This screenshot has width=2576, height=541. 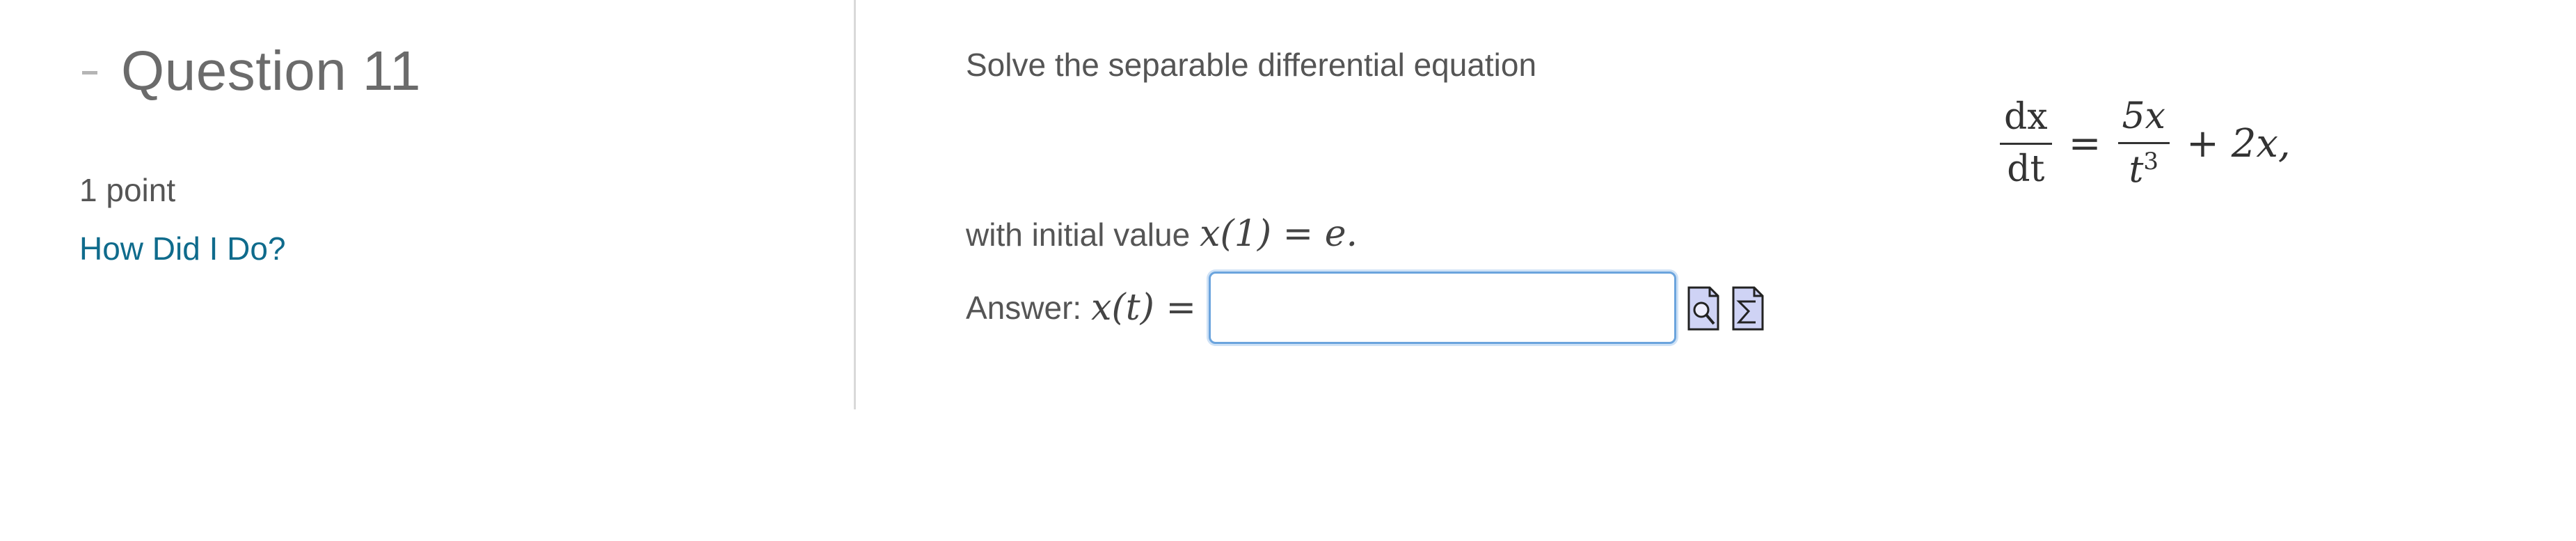 What do you see at coordinates (2151, 161) in the screenshot?
I see `rhs-den-exponent: 3` at bounding box center [2151, 161].